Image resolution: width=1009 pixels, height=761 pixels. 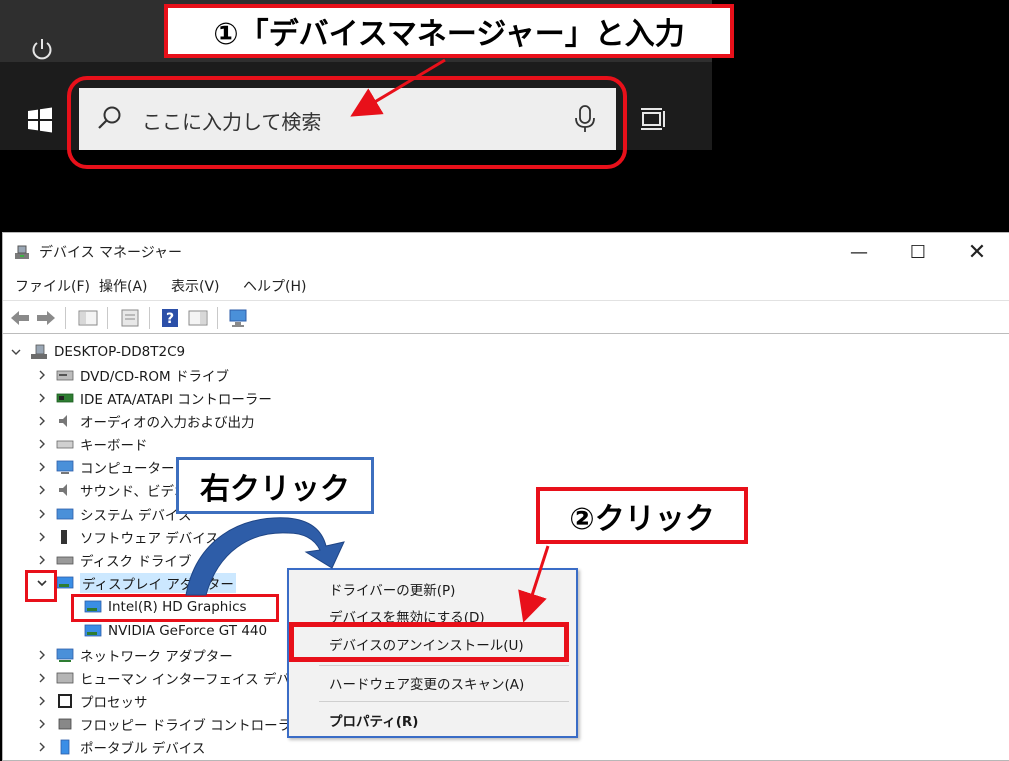 I want to click on tree-item: プロセッサ, so click(x=92, y=701).